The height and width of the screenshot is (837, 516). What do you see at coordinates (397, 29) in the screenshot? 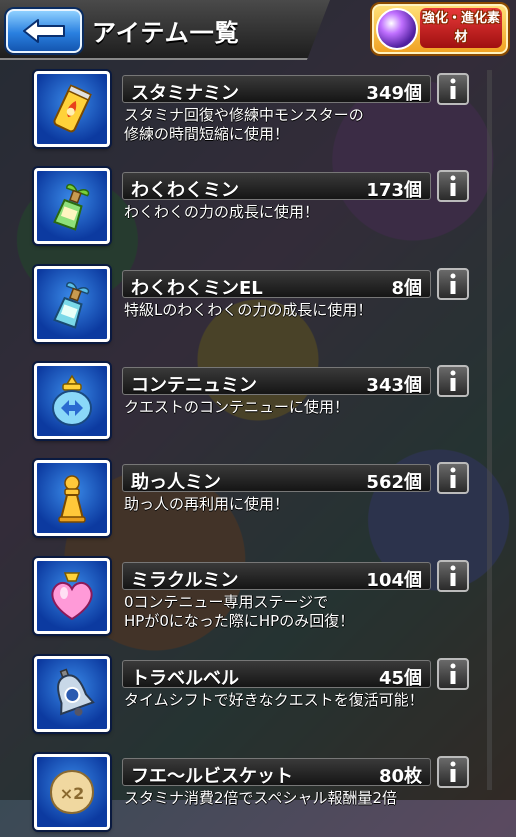
I see `evolve-orb-icon` at bounding box center [397, 29].